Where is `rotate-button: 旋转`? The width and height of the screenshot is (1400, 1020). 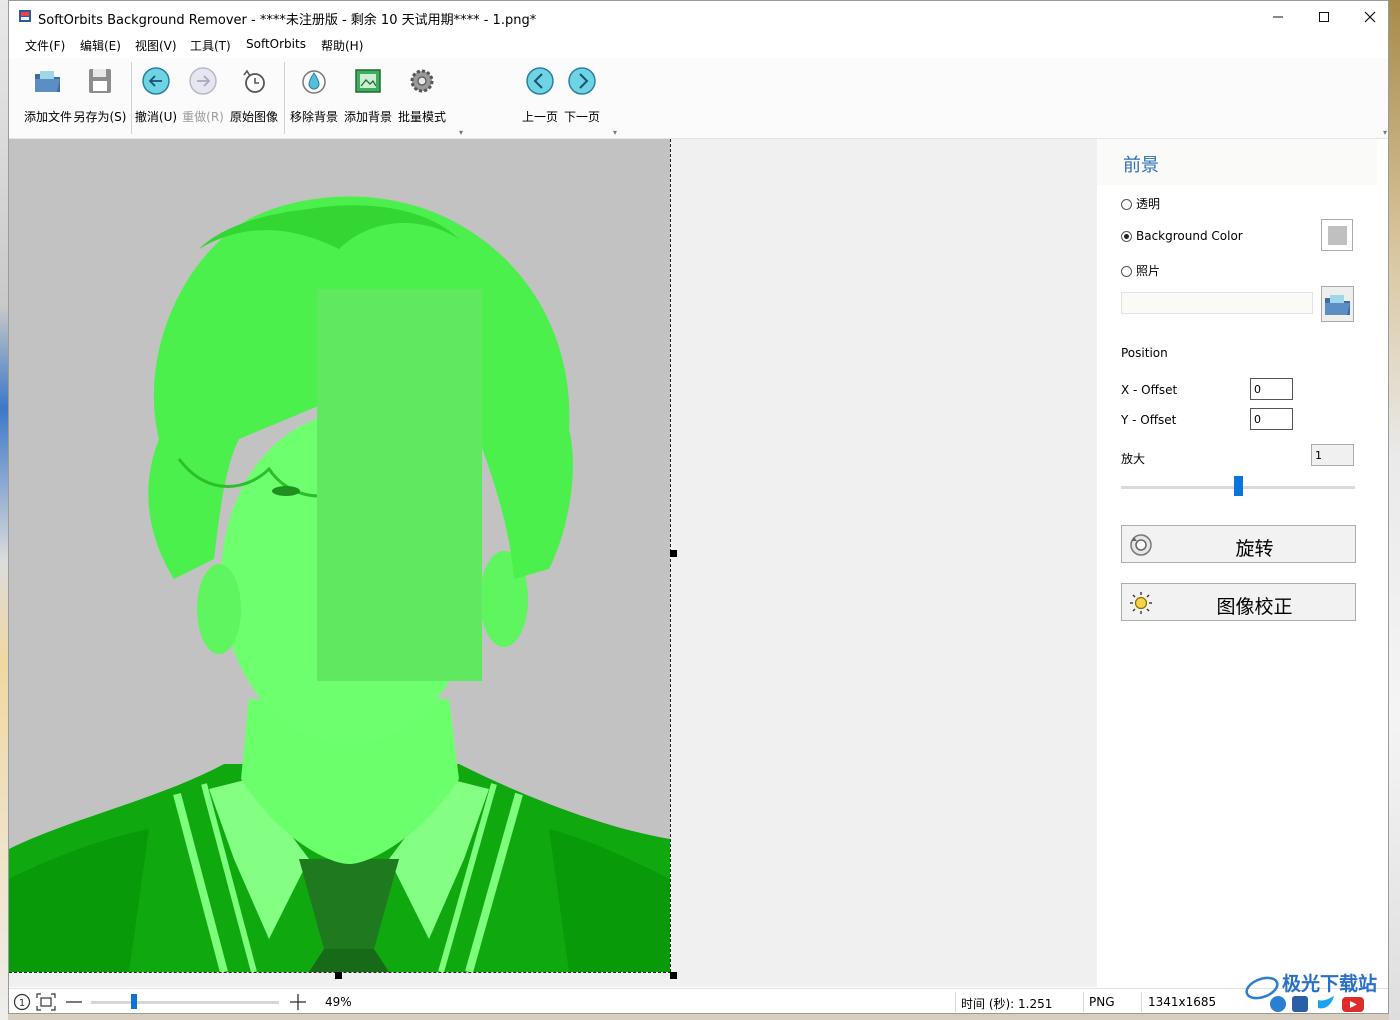 rotate-button: 旋转 is located at coordinates (1238, 544).